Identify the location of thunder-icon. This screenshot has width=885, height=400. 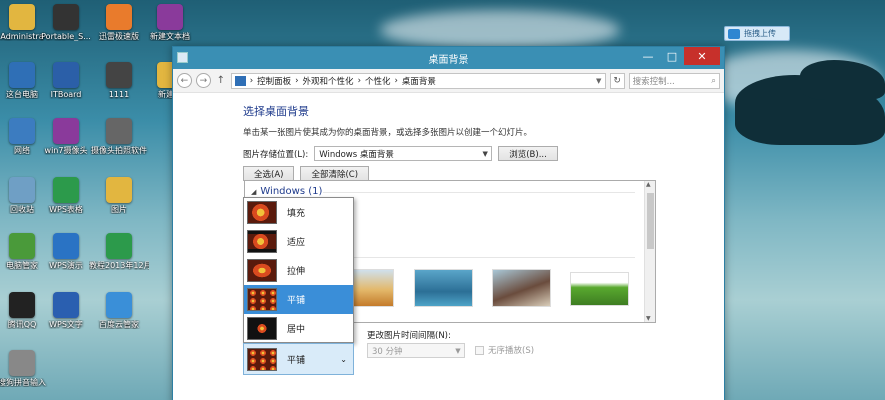
(119, 17).